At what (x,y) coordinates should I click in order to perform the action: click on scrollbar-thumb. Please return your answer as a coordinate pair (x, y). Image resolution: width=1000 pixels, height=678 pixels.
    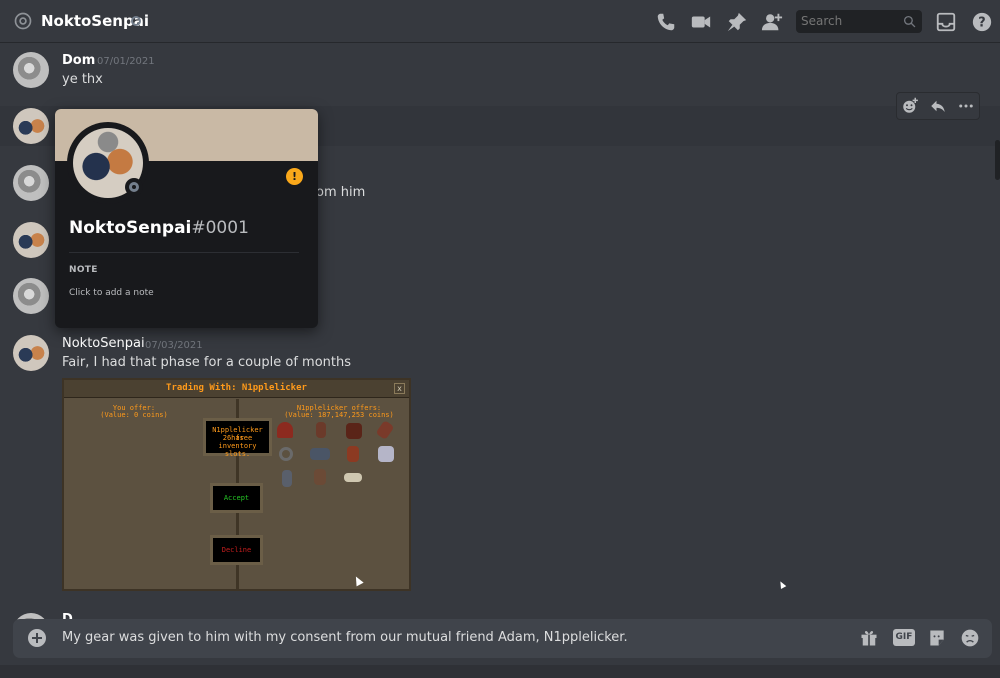
    Looking at the image, I should click on (997, 160).